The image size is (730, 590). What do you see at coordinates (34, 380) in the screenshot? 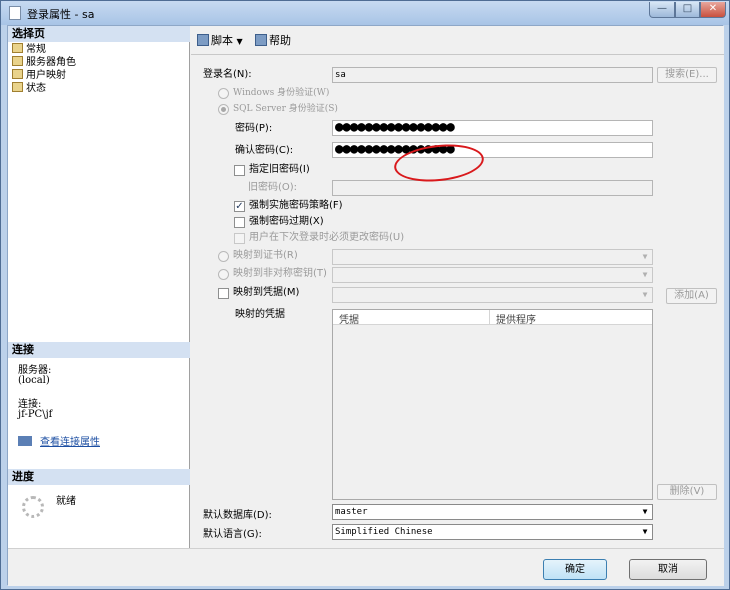
I see `server-value: (local)` at bounding box center [34, 380].